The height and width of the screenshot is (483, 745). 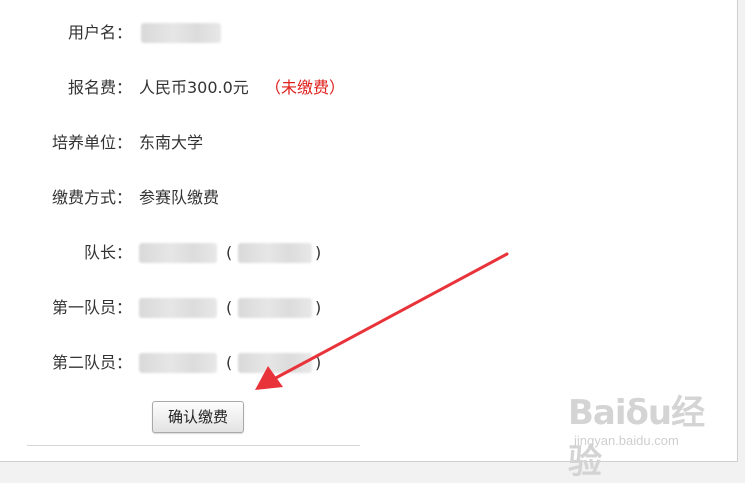 What do you see at coordinates (198, 417) in the screenshot?
I see `confirm-payment-button: 确认缴费` at bounding box center [198, 417].